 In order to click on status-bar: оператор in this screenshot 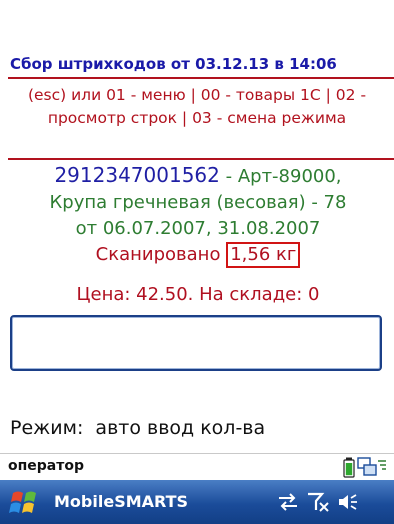, I will do `click(197, 466)`.